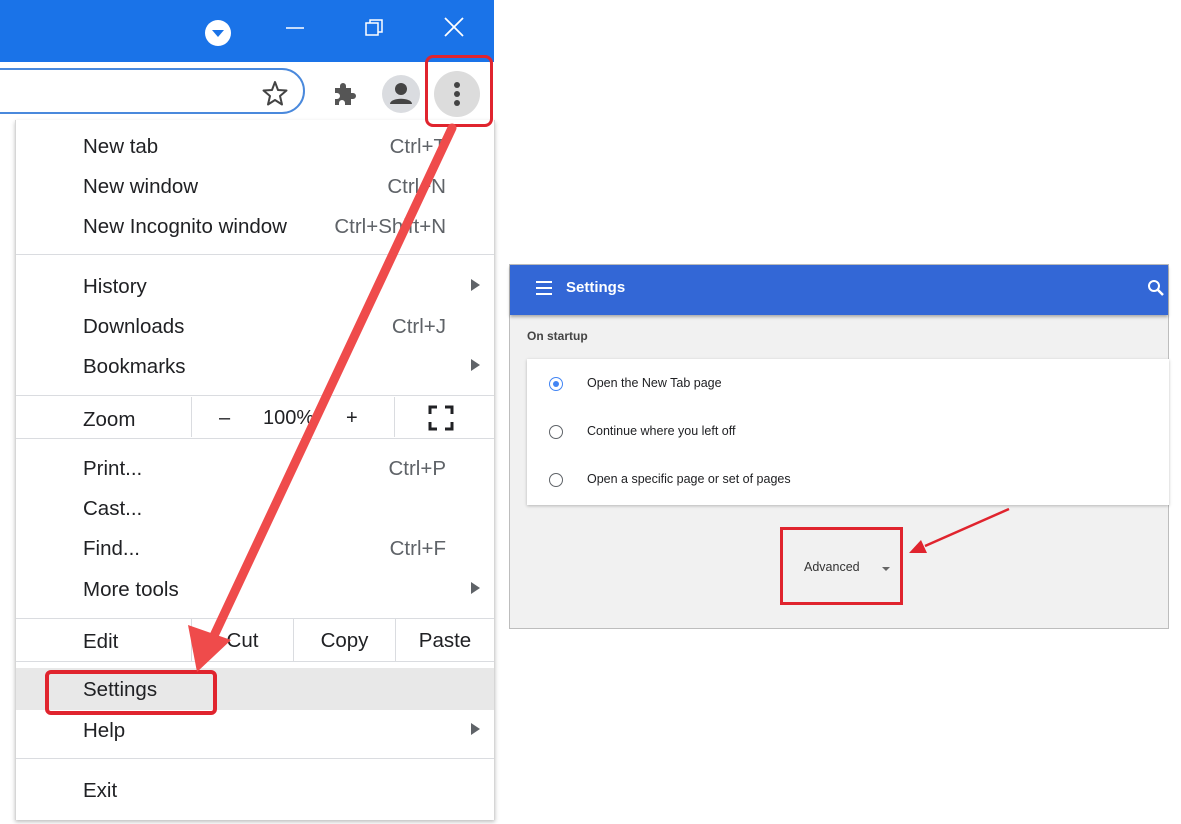 This screenshot has width=1181, height=824. What do you see at coordinates (596, 287) in the screenshot?
I see `settings-title: Settings` at bounding box center [596, 287].